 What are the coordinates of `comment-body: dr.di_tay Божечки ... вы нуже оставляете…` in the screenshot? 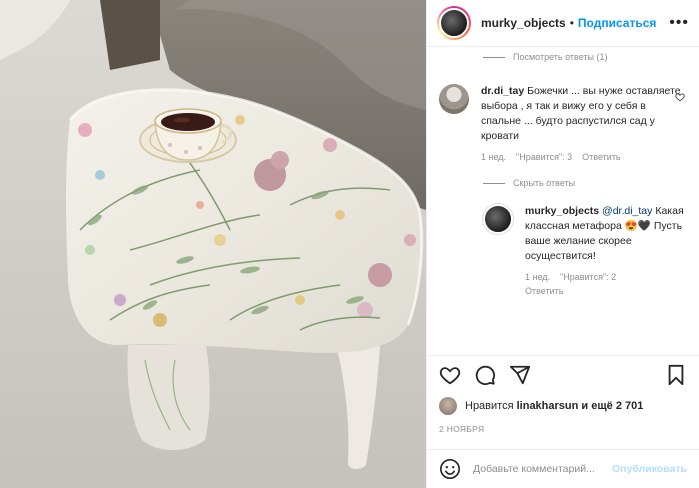 It's located at (584, 123).